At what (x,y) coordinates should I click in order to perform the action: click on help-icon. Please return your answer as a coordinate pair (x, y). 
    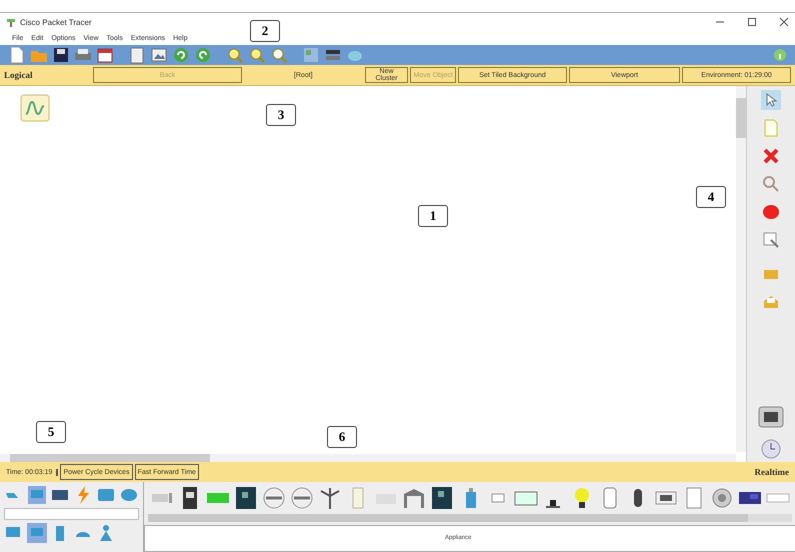
    Looking at the image, I should click on (780, 55).